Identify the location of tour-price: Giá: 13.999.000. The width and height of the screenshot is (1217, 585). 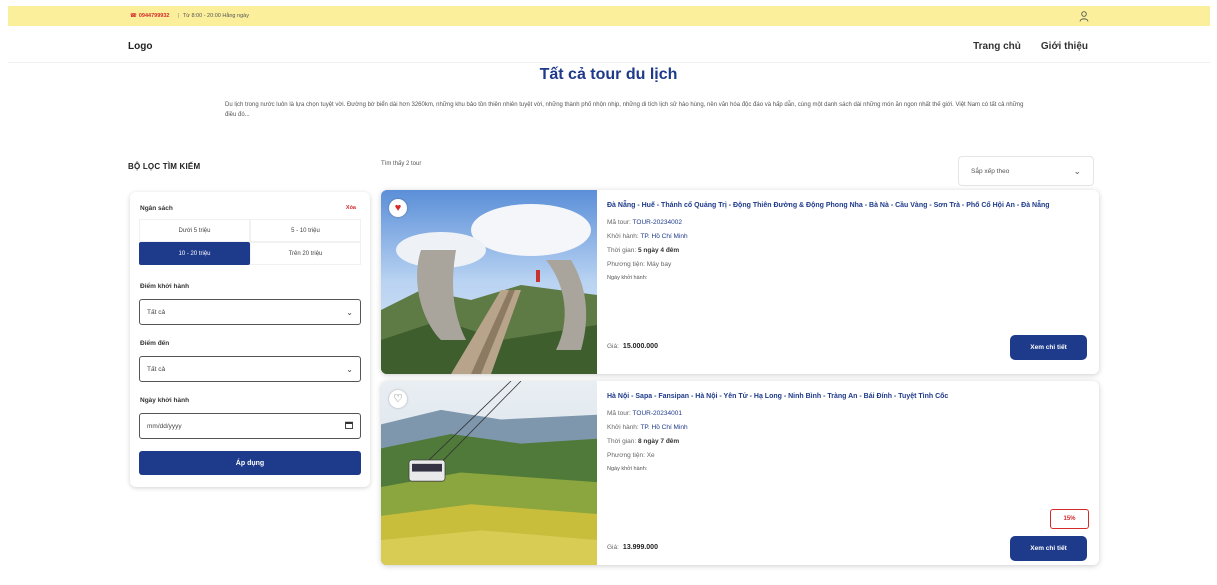
(632, 547).